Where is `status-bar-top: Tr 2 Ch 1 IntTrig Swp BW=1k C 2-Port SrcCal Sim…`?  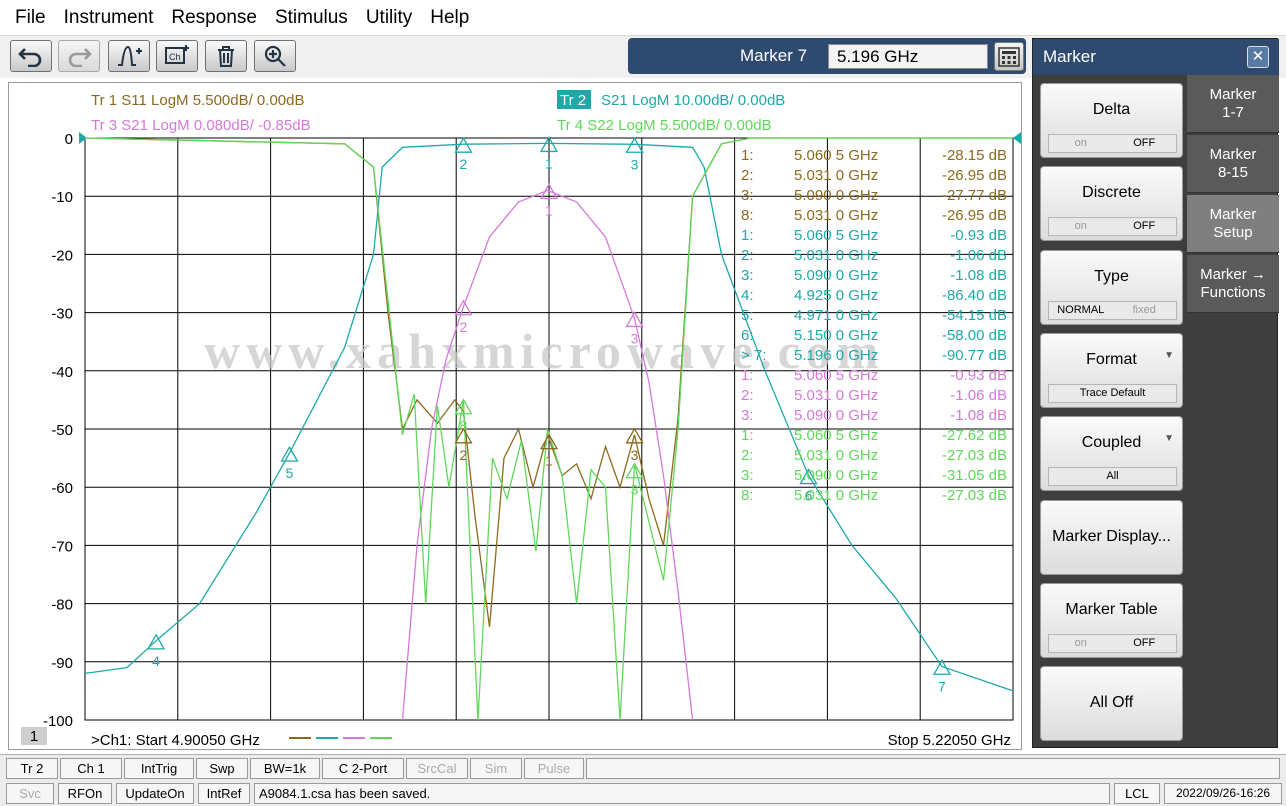
status-bar-top: Tr 2 Ch 1 IntTrig Swp BW=1k C 2-Port SrcCal Sim… is located at coordinates (643, 767).